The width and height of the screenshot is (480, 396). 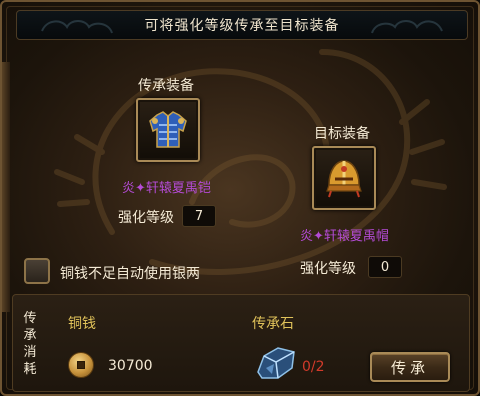 What do you see at coordinates (385, 267) in the screenshot?
I see `target-level-value: 0` at bounding box center [385, 267].